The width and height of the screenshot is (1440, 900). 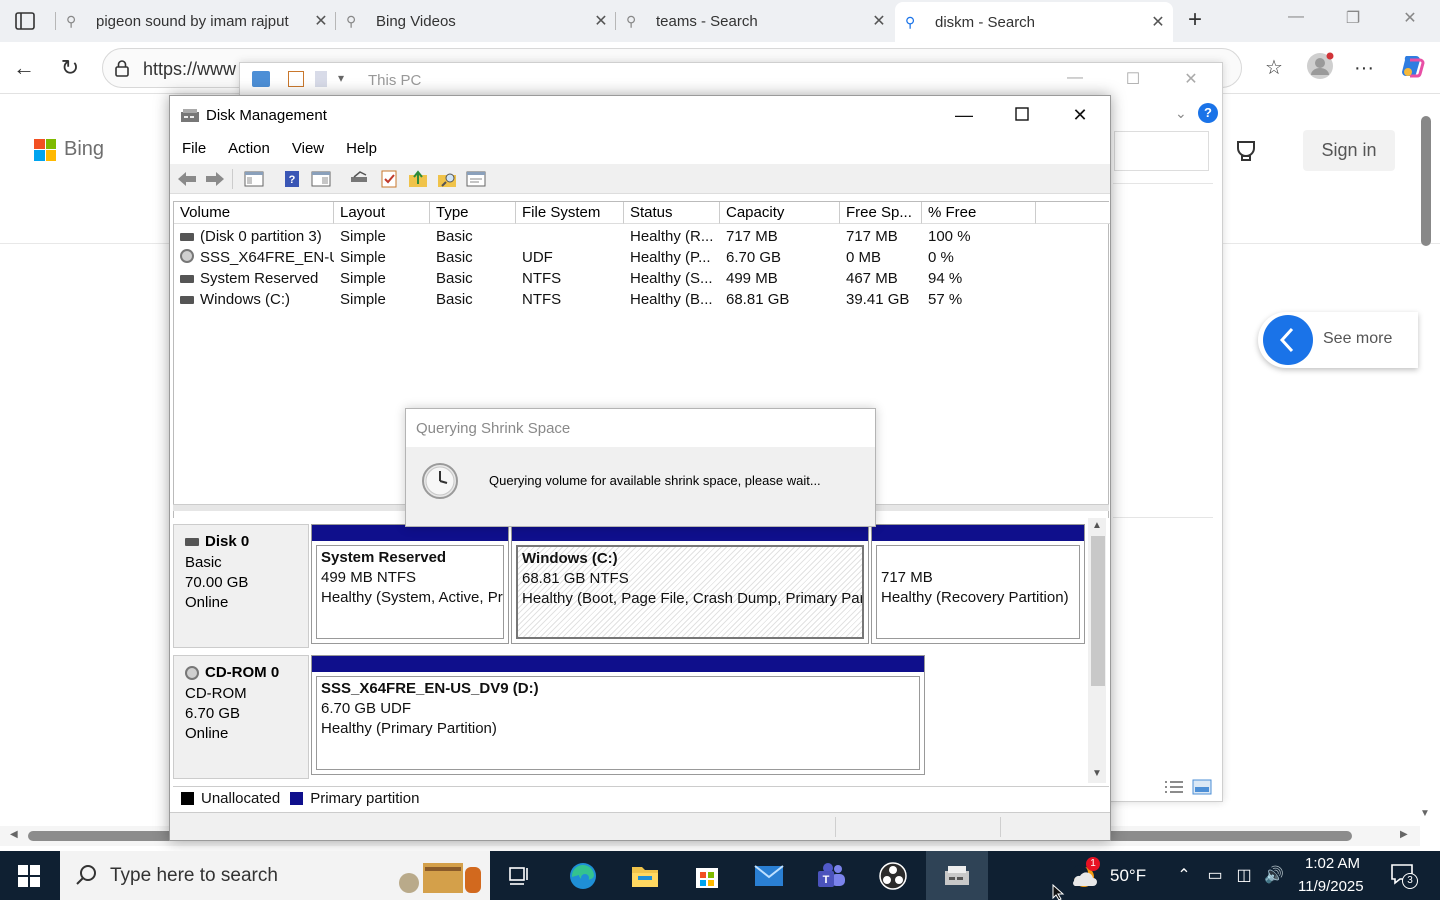 What do you see at coordinates (1184, 875) in the screenshot?
I see `chevron-up-icon: ⌃` at bounding box center [1184, 875].